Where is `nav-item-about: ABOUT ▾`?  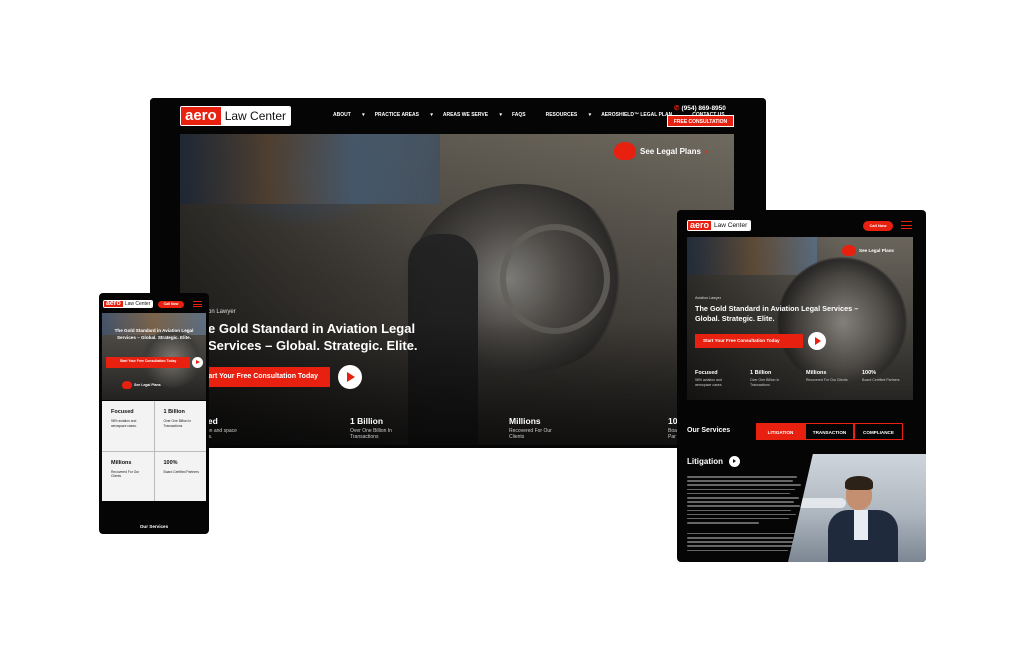
nav-item-about: ABOUT ▾ is located at coordinates (349, 115).